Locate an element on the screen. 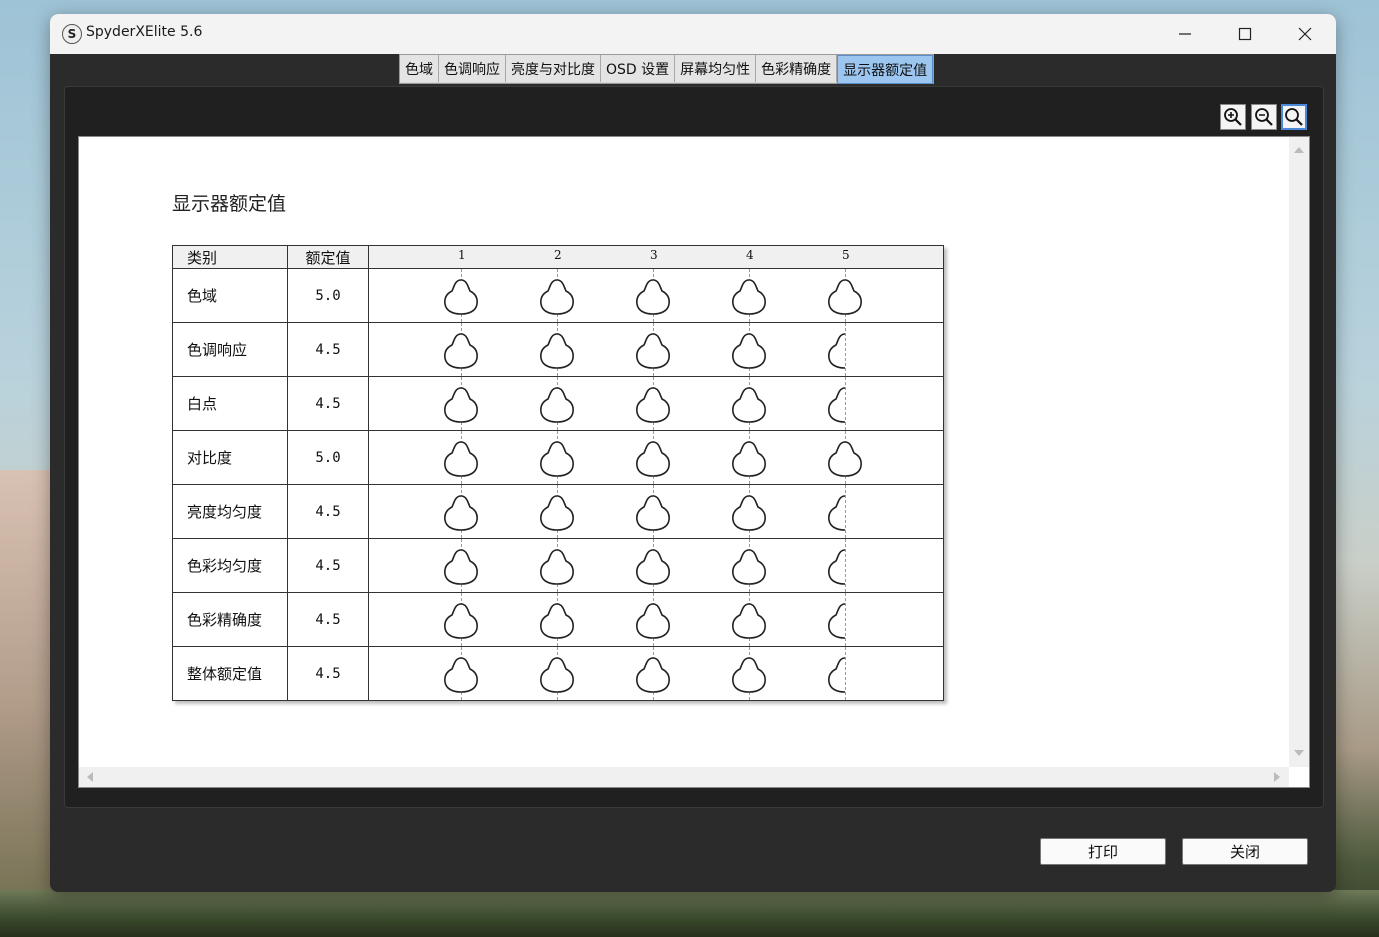 The height and width of the screenshot is (937, 1379). zoom-in-button is located at coordinates (1233, 117).